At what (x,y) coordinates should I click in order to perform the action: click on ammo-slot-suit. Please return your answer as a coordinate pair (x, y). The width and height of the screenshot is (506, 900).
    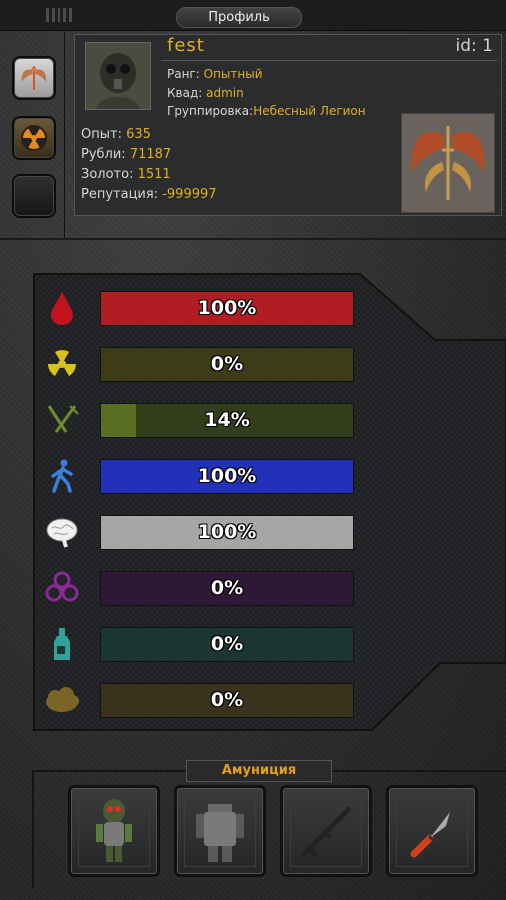
    Looking at the image, I should click on (114, 831).